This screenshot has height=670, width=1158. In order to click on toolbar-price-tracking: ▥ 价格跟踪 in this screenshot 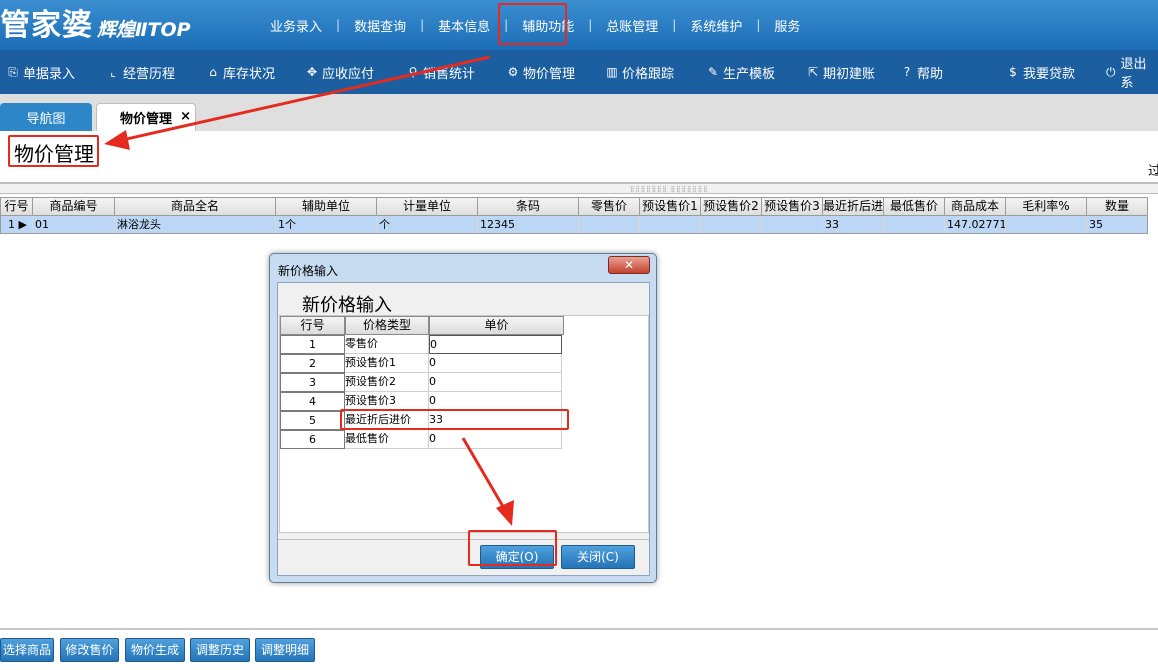, I will do `click(639, 72)`.